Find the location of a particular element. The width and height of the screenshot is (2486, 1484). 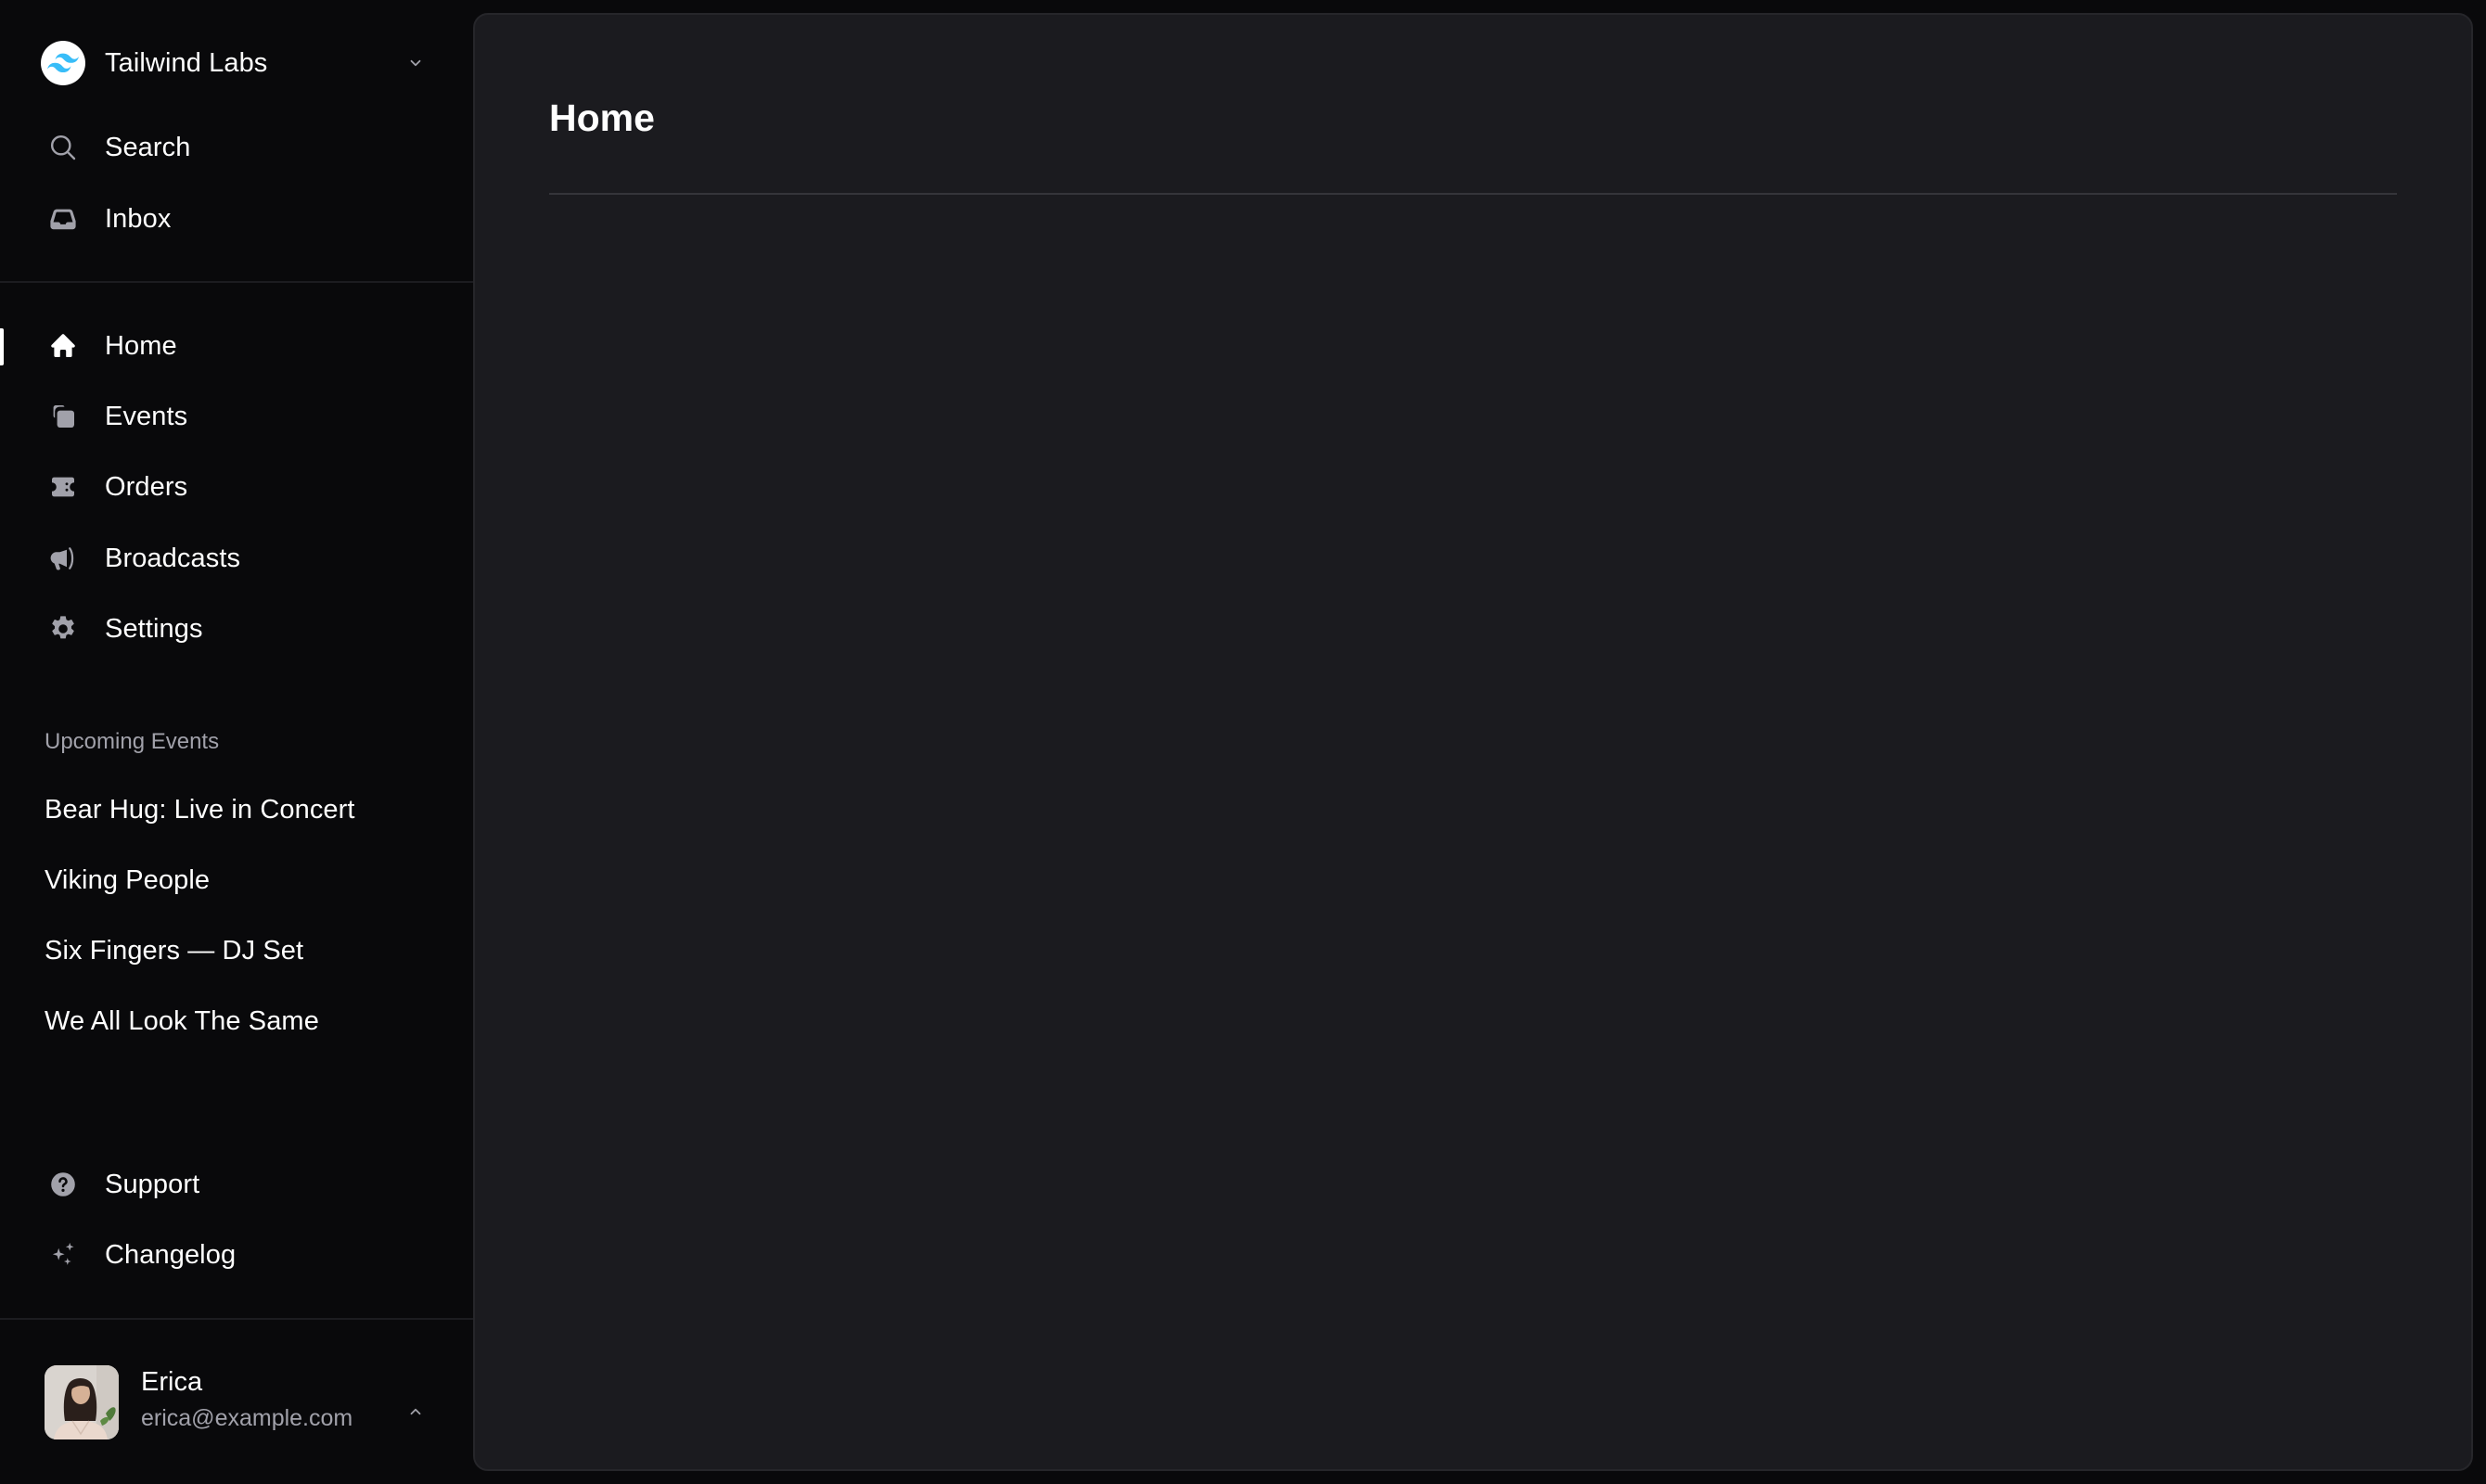

chevron-down-icon is located at coordinates (415, 63).